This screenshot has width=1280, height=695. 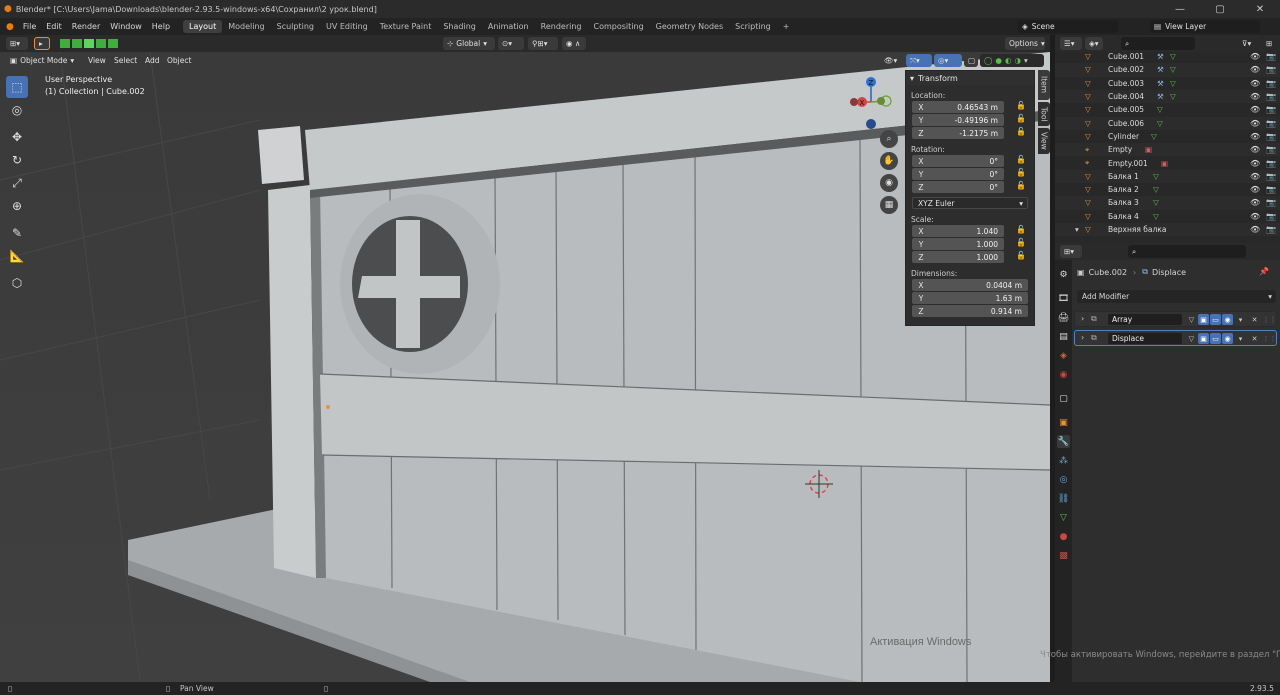 What do you see at coordinates (42, 43) in the screenshot?
I see `select-box-icon: ▸` at bounding box center [42, 43].